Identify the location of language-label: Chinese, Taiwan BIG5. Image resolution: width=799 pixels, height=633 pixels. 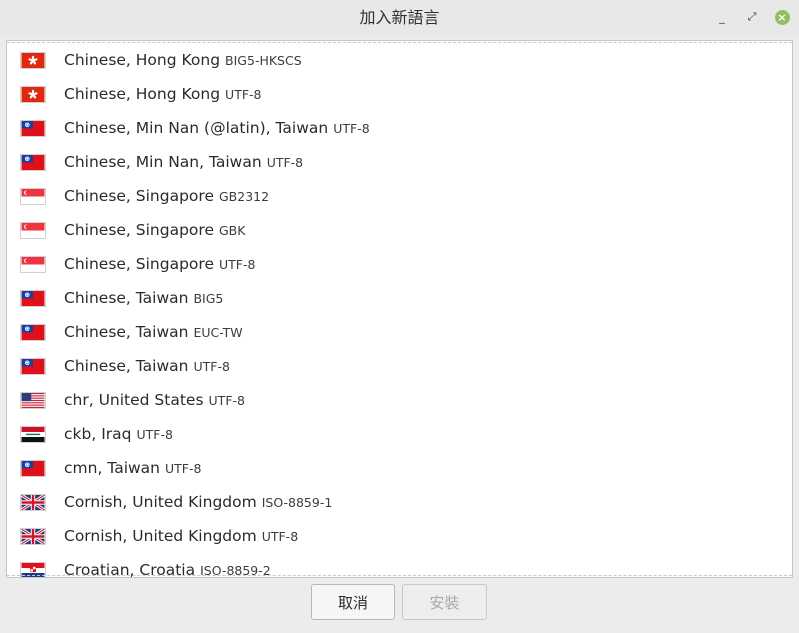
(143, 298).